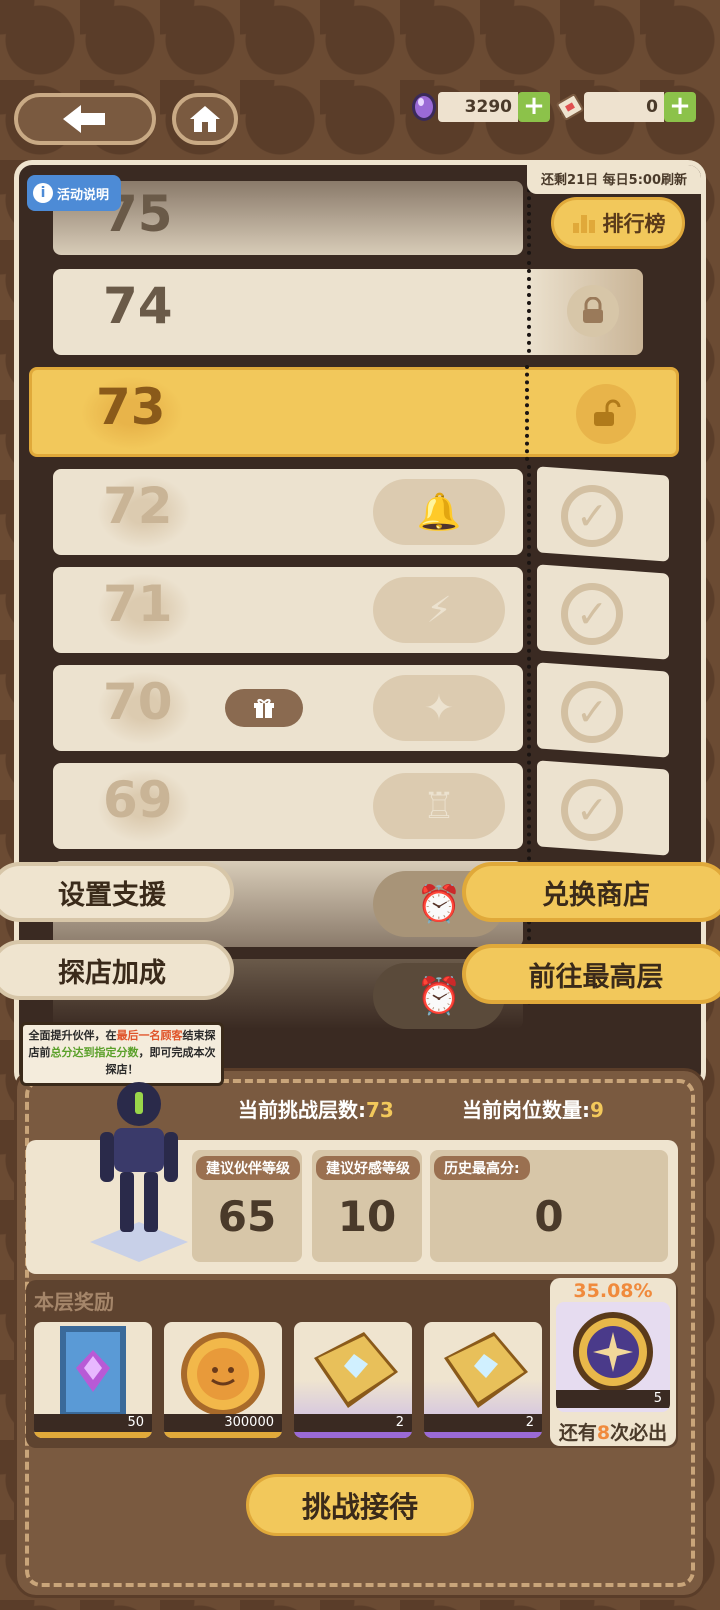  I want to click on guaranteed-reward: 35.08% 5 还有8次必出, so click(613, 1362).